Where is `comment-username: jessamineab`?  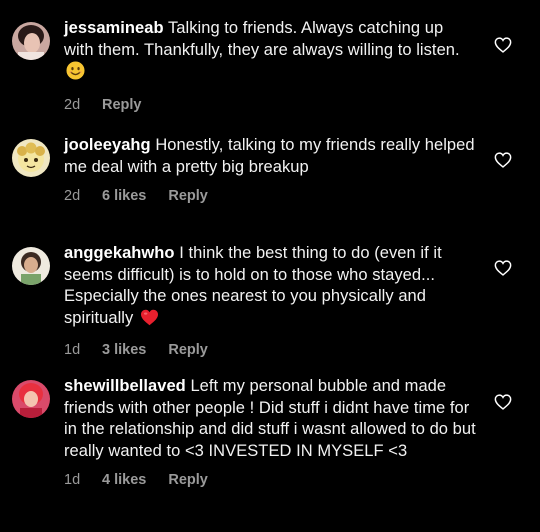 comment-username: jessamineab is located at coordinates (114, 28).